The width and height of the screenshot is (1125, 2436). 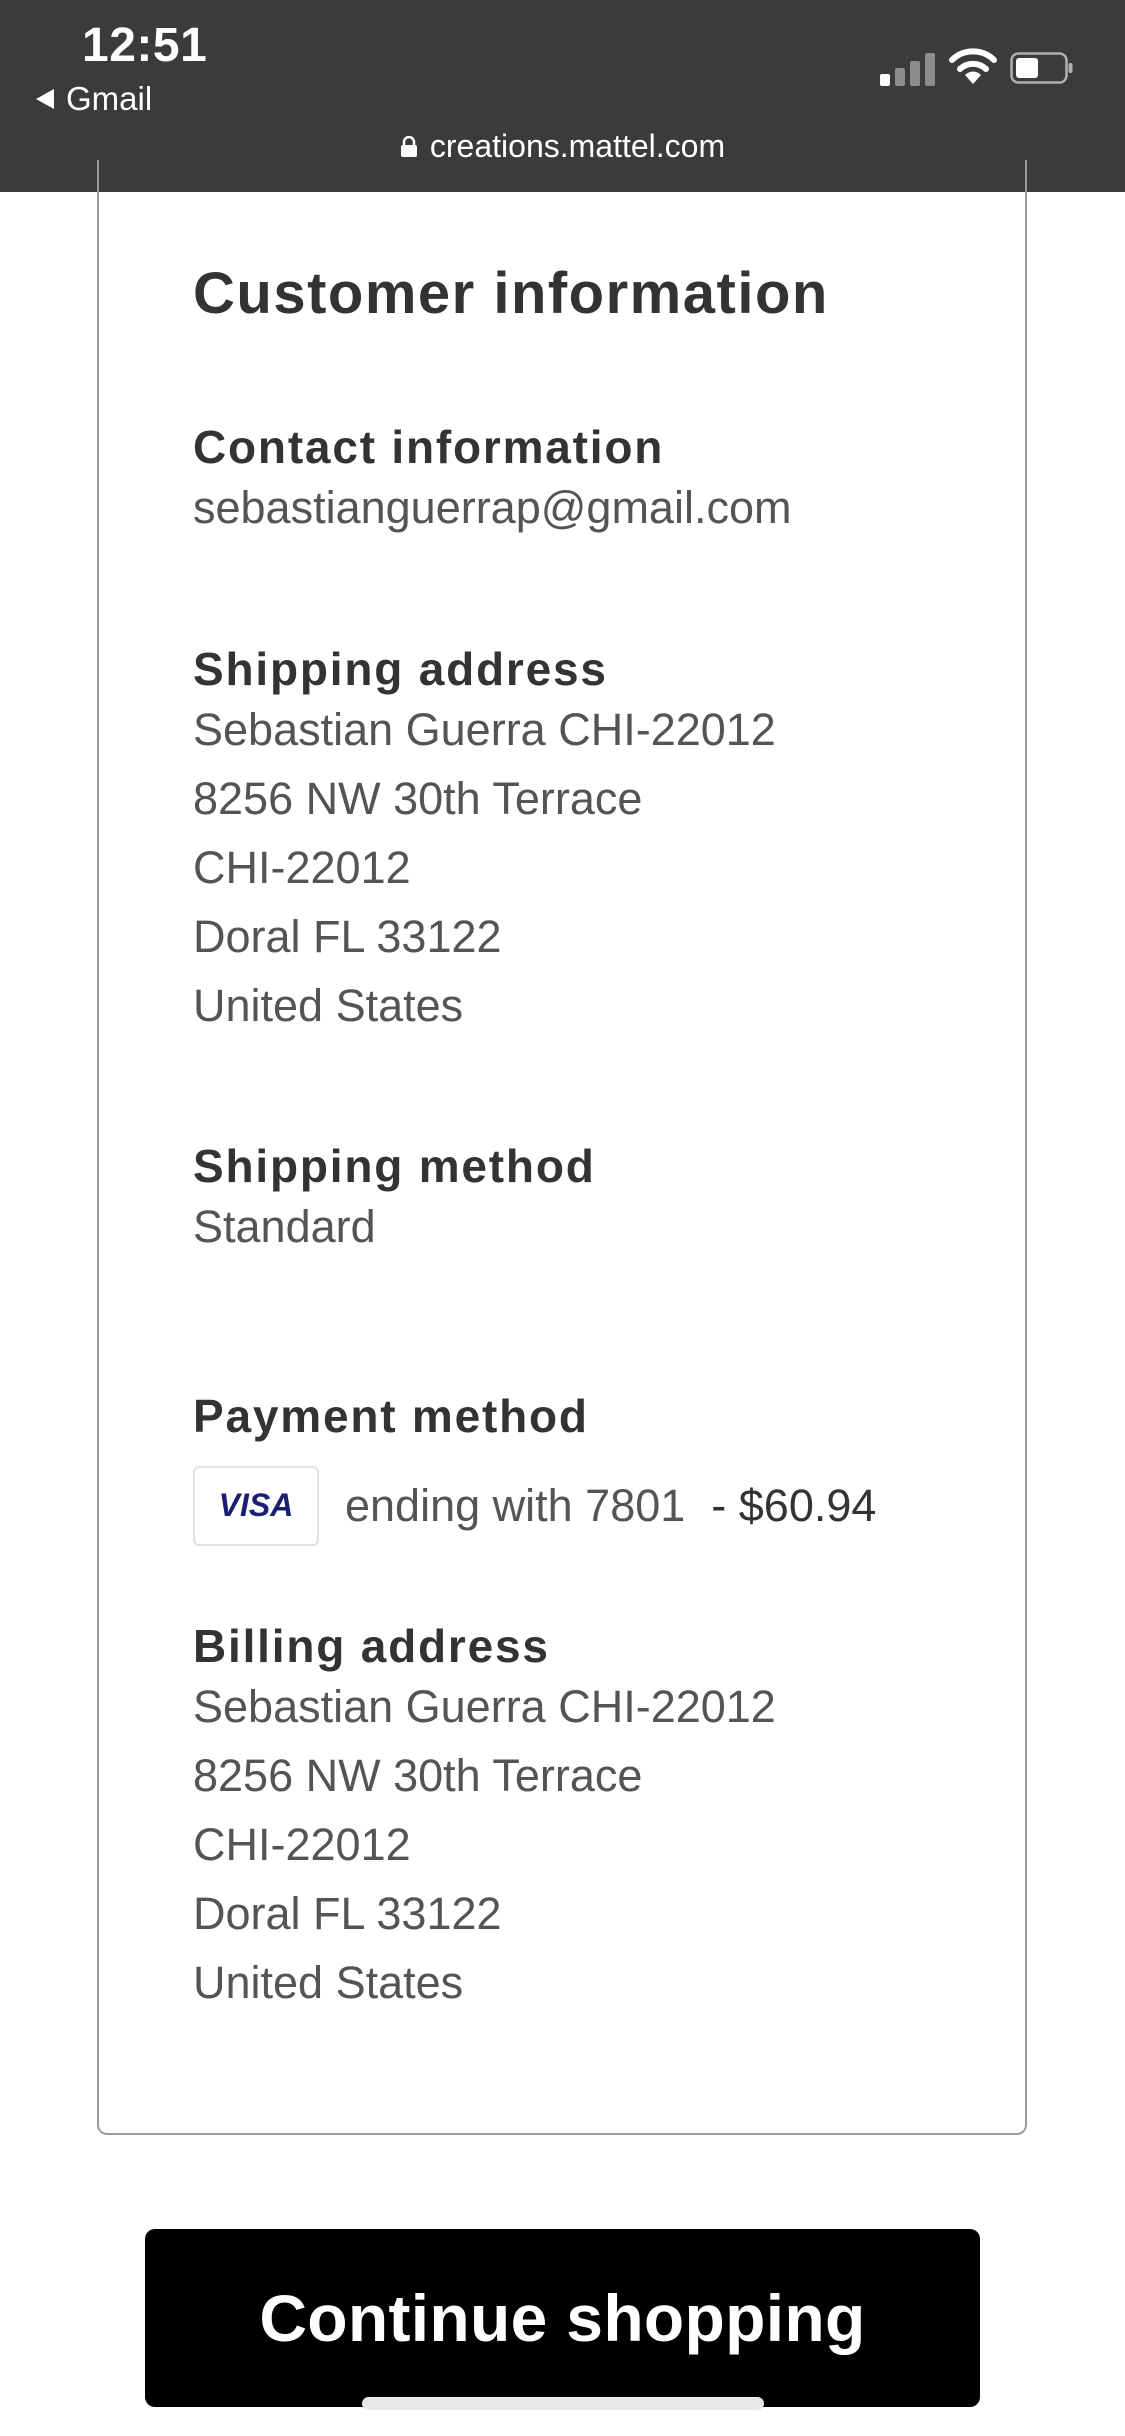 What do you see at coordinates (563, 2403) in the screenshot?
I see `home-indicator` at bounding box center [563, 2403].